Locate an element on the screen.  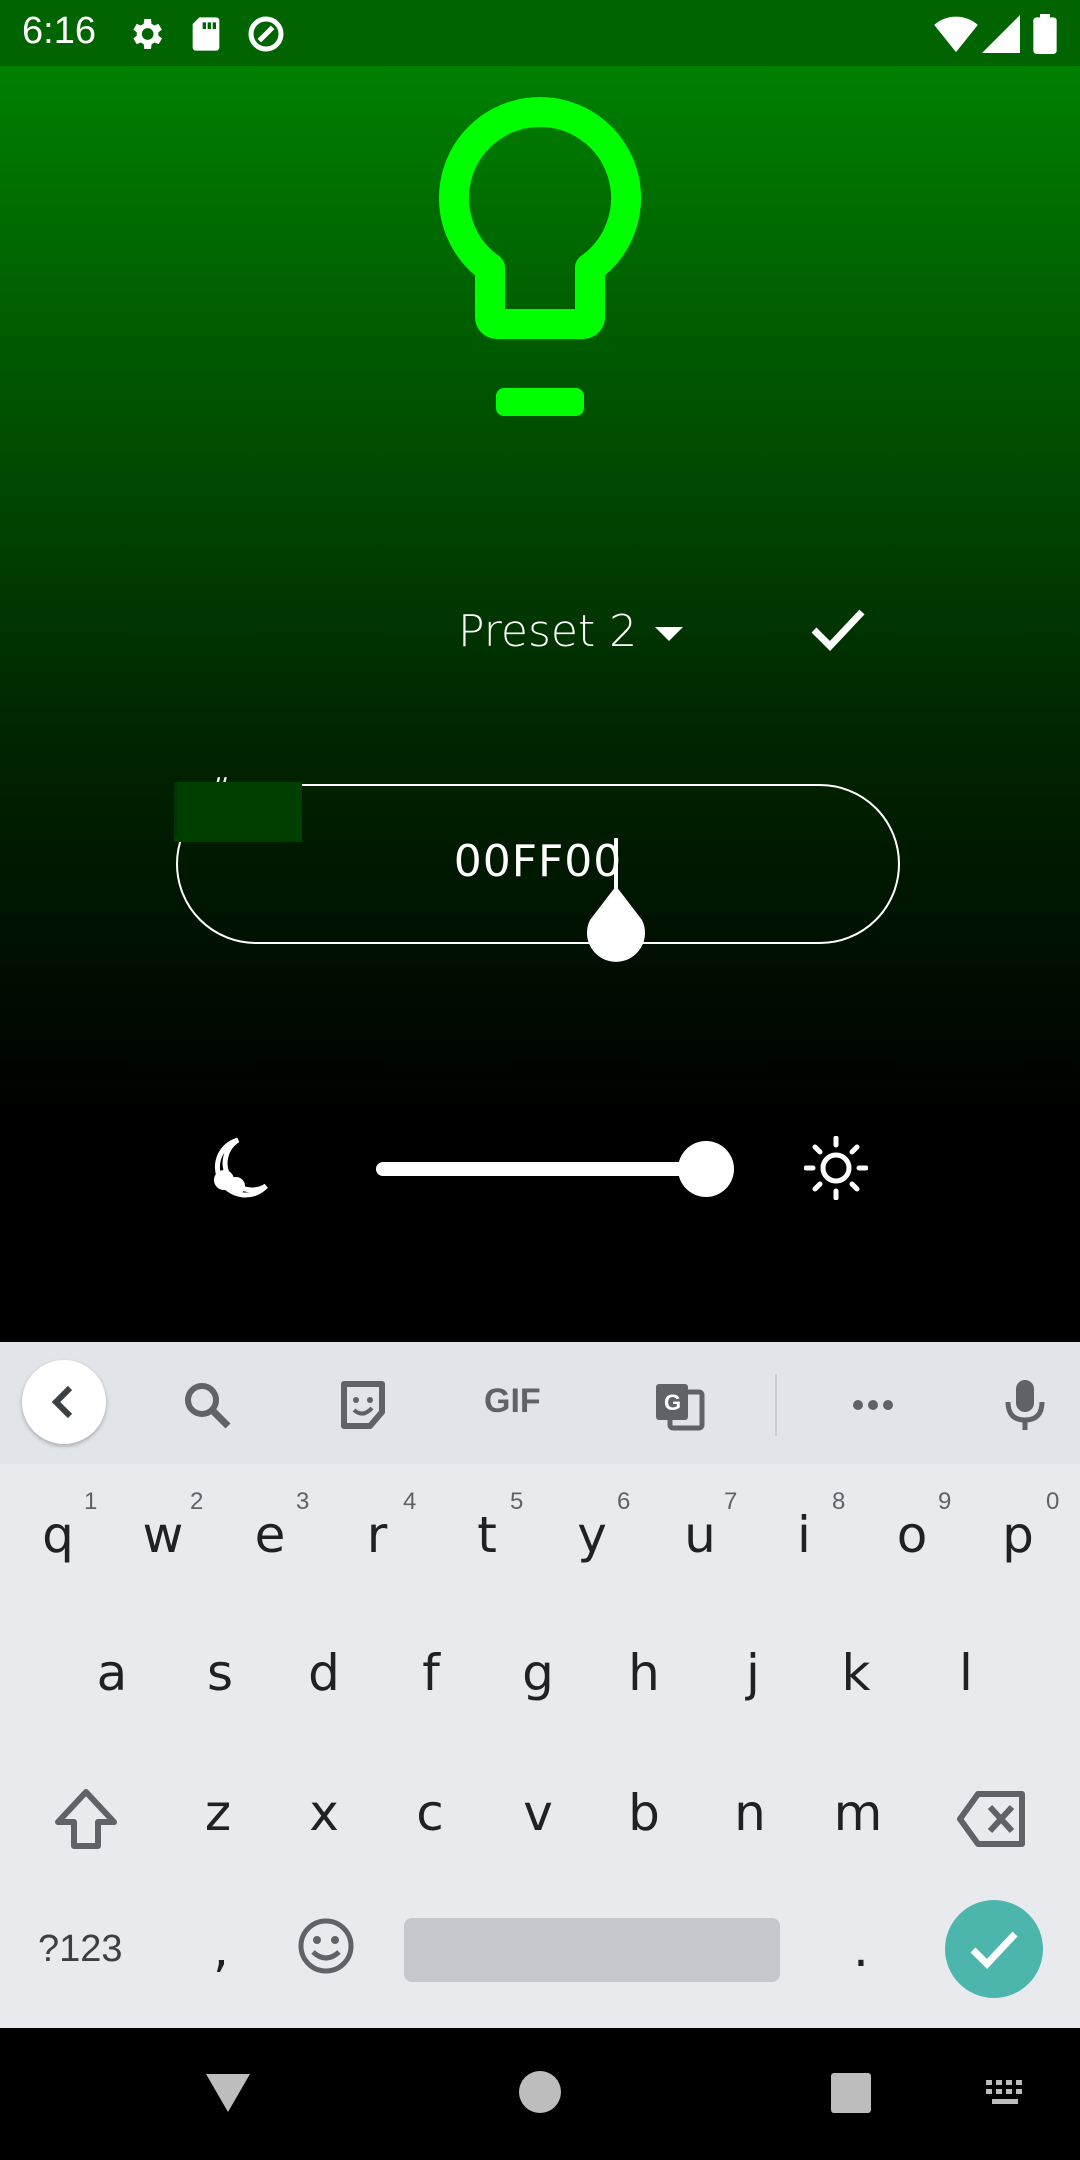
key-h: h is located at coordinates (644, 1673).